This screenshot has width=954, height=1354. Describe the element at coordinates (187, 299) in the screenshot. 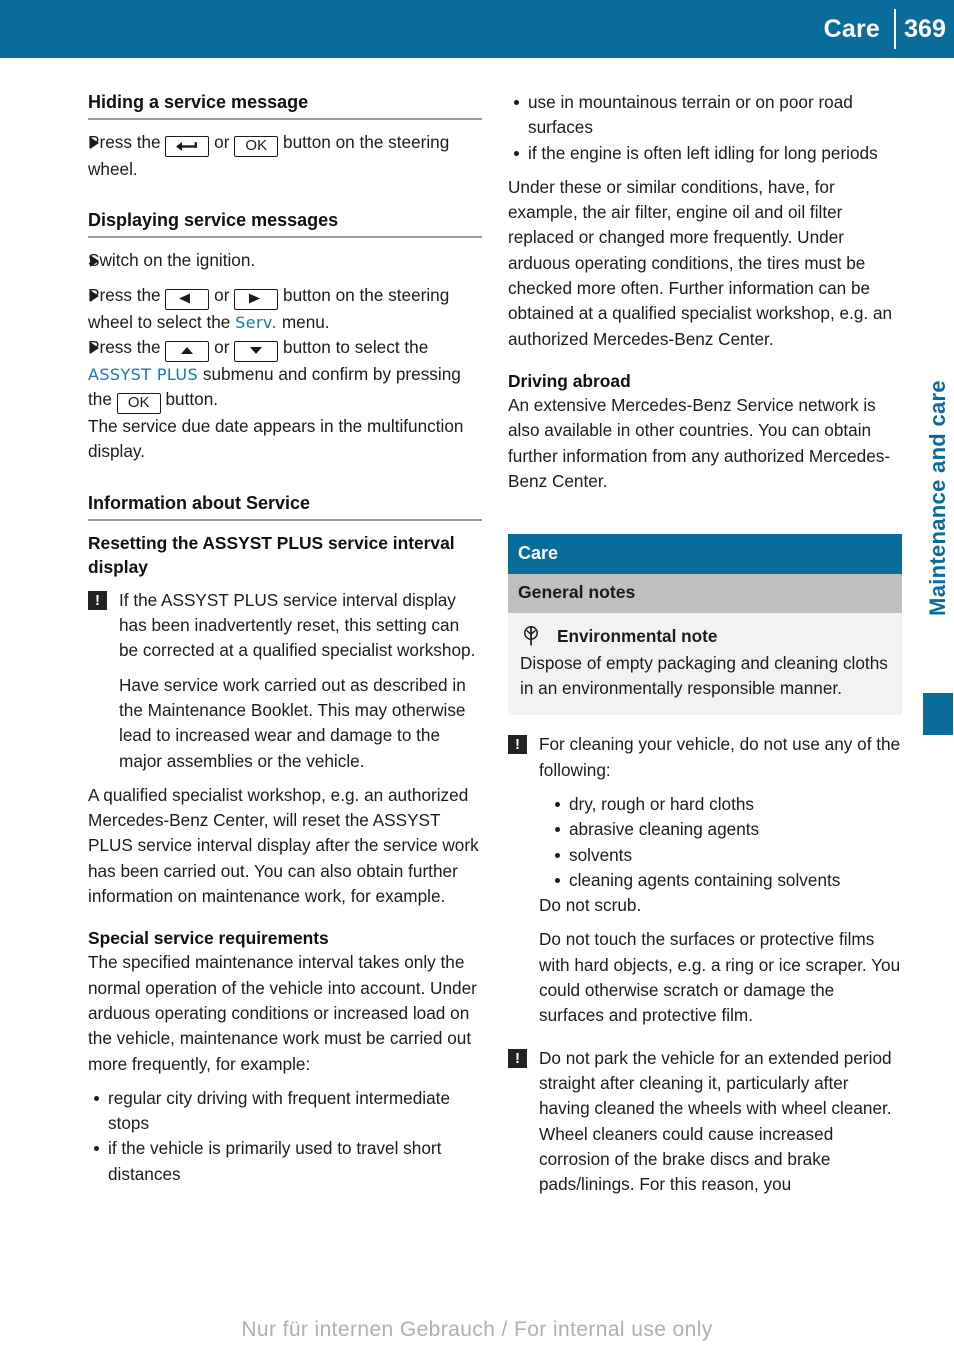

I see `left-arrow-key-icon` at that location.